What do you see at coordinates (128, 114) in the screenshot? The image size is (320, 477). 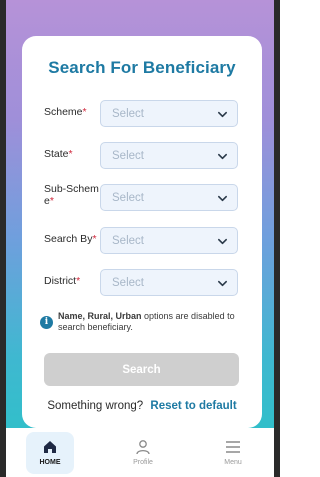 I see `scheme-select-value: Select` at bounding box center [128, 114].